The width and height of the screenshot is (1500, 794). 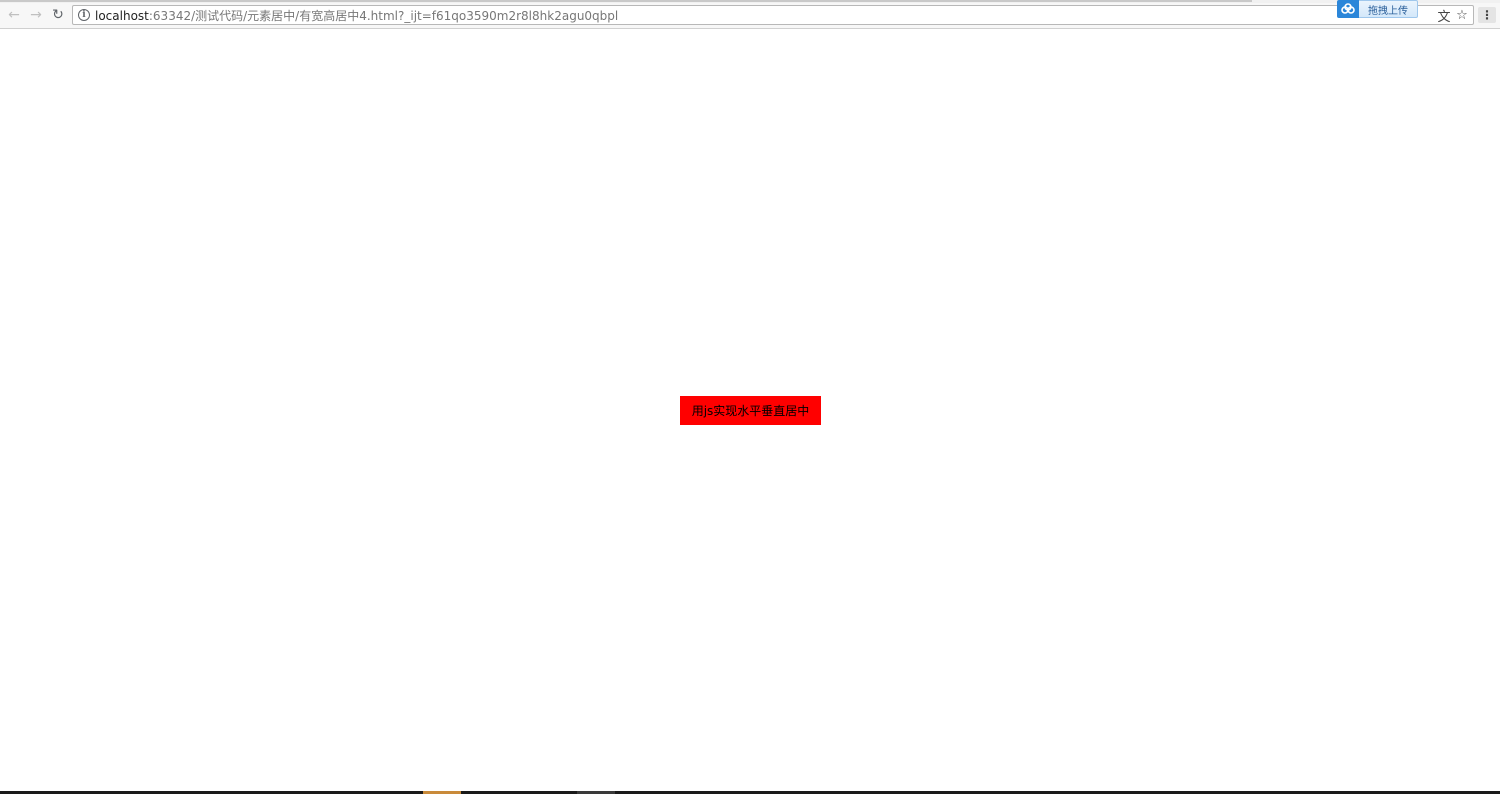 I want to click on bookmark-button: ☆, so click(x=1462, y=15).